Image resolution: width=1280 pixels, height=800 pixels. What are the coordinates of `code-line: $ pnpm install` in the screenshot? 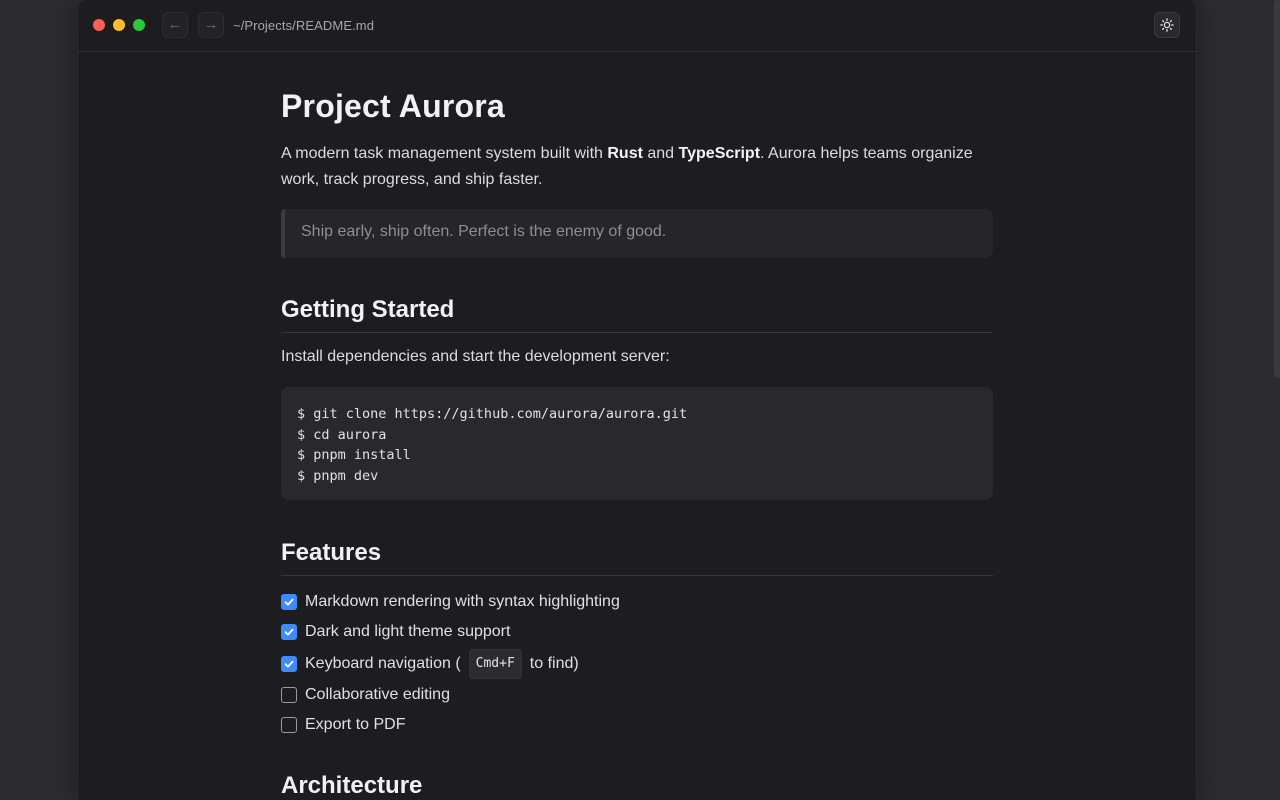 It's located at (354, 455).